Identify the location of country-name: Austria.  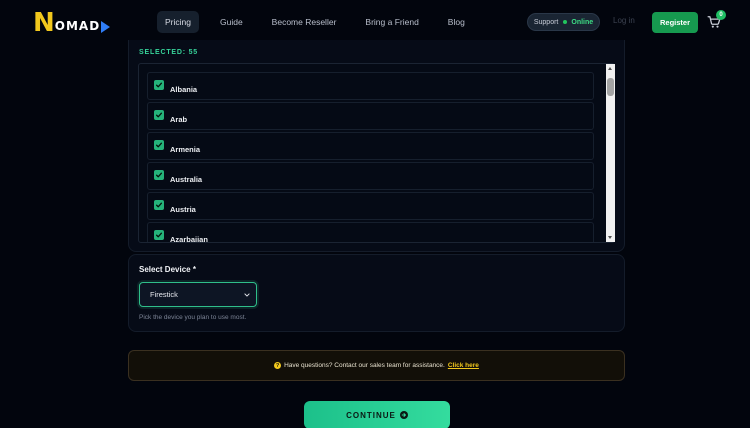
(183, 209).